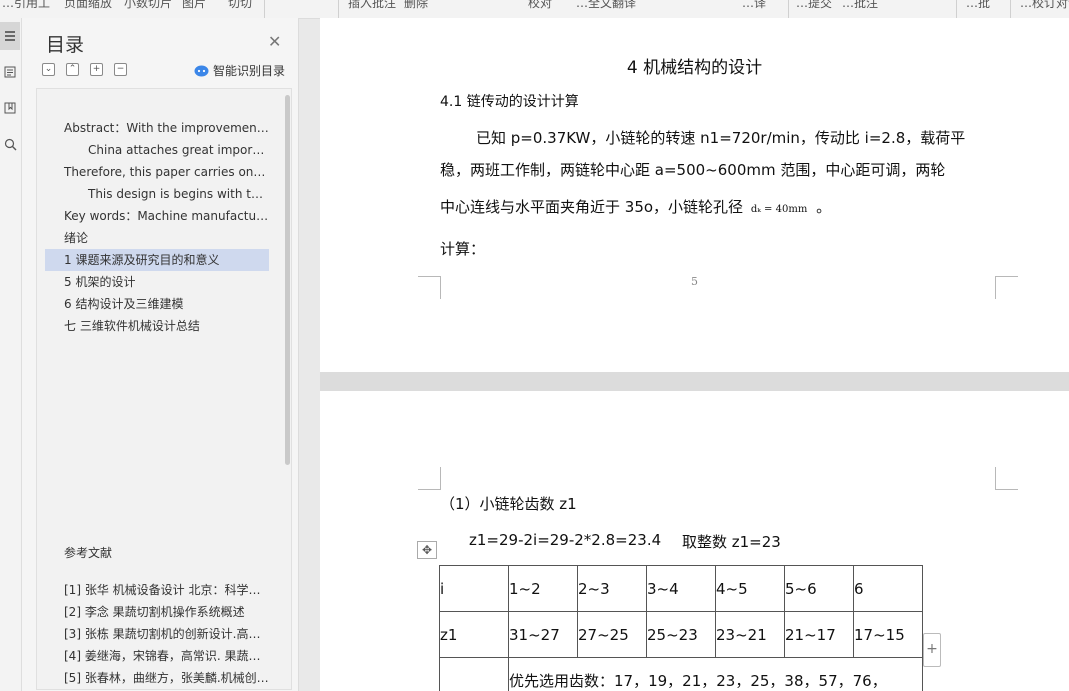 The image size is (1069, 691). What do you see at coordinates (157, 634) in the screenshot?
I see `reference-item: [3] 张栋 果蔬切割机的创新设计.高等教育` at bounding box center [157, 634].